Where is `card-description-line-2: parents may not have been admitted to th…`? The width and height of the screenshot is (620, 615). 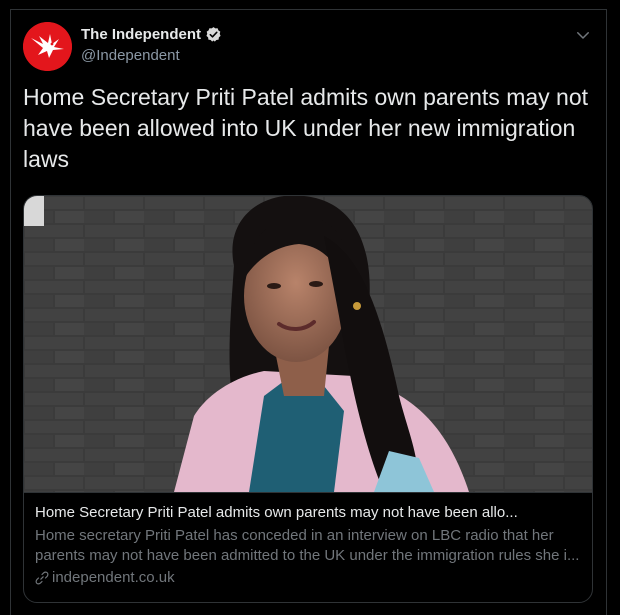
card-description-line-2: parents may not have been admitted to th… is located at coordinates (307, 555).